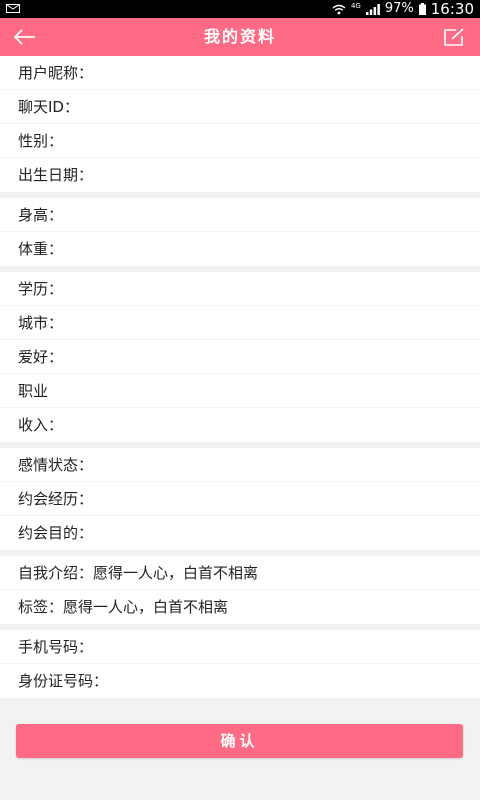 The image size is (480, 800). I want to click on status-right-cluster: 4G 97% 16:30, so click(403, 9).